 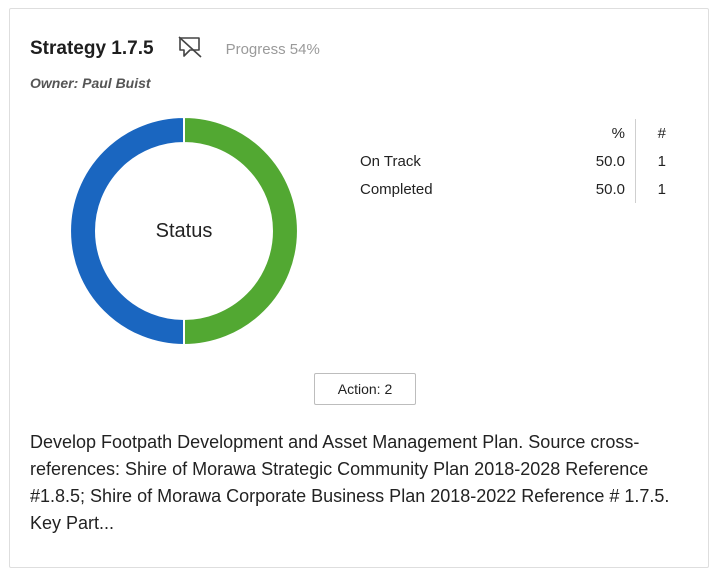 I want to click on status-stats-table: % # On Track 50.0 1 Completed 50.0 1, so click(x=513, y=161).